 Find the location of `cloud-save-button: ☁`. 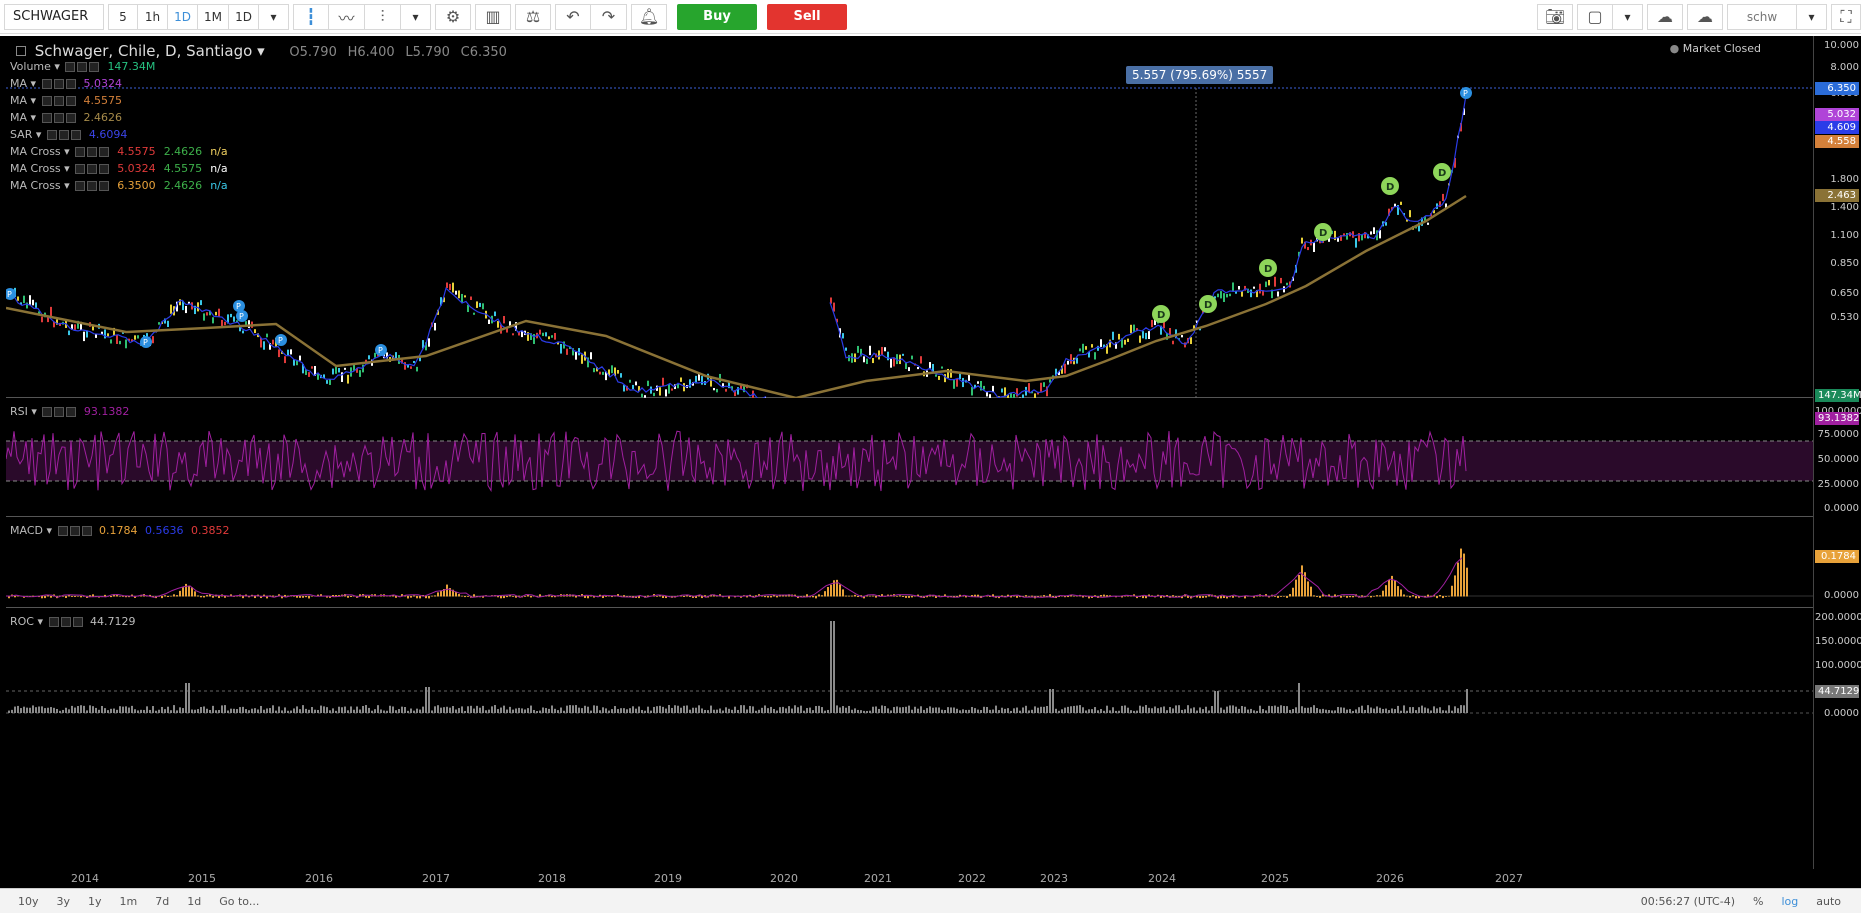

cloud-save-button: ☁ is located at coordinates (1705, 16).